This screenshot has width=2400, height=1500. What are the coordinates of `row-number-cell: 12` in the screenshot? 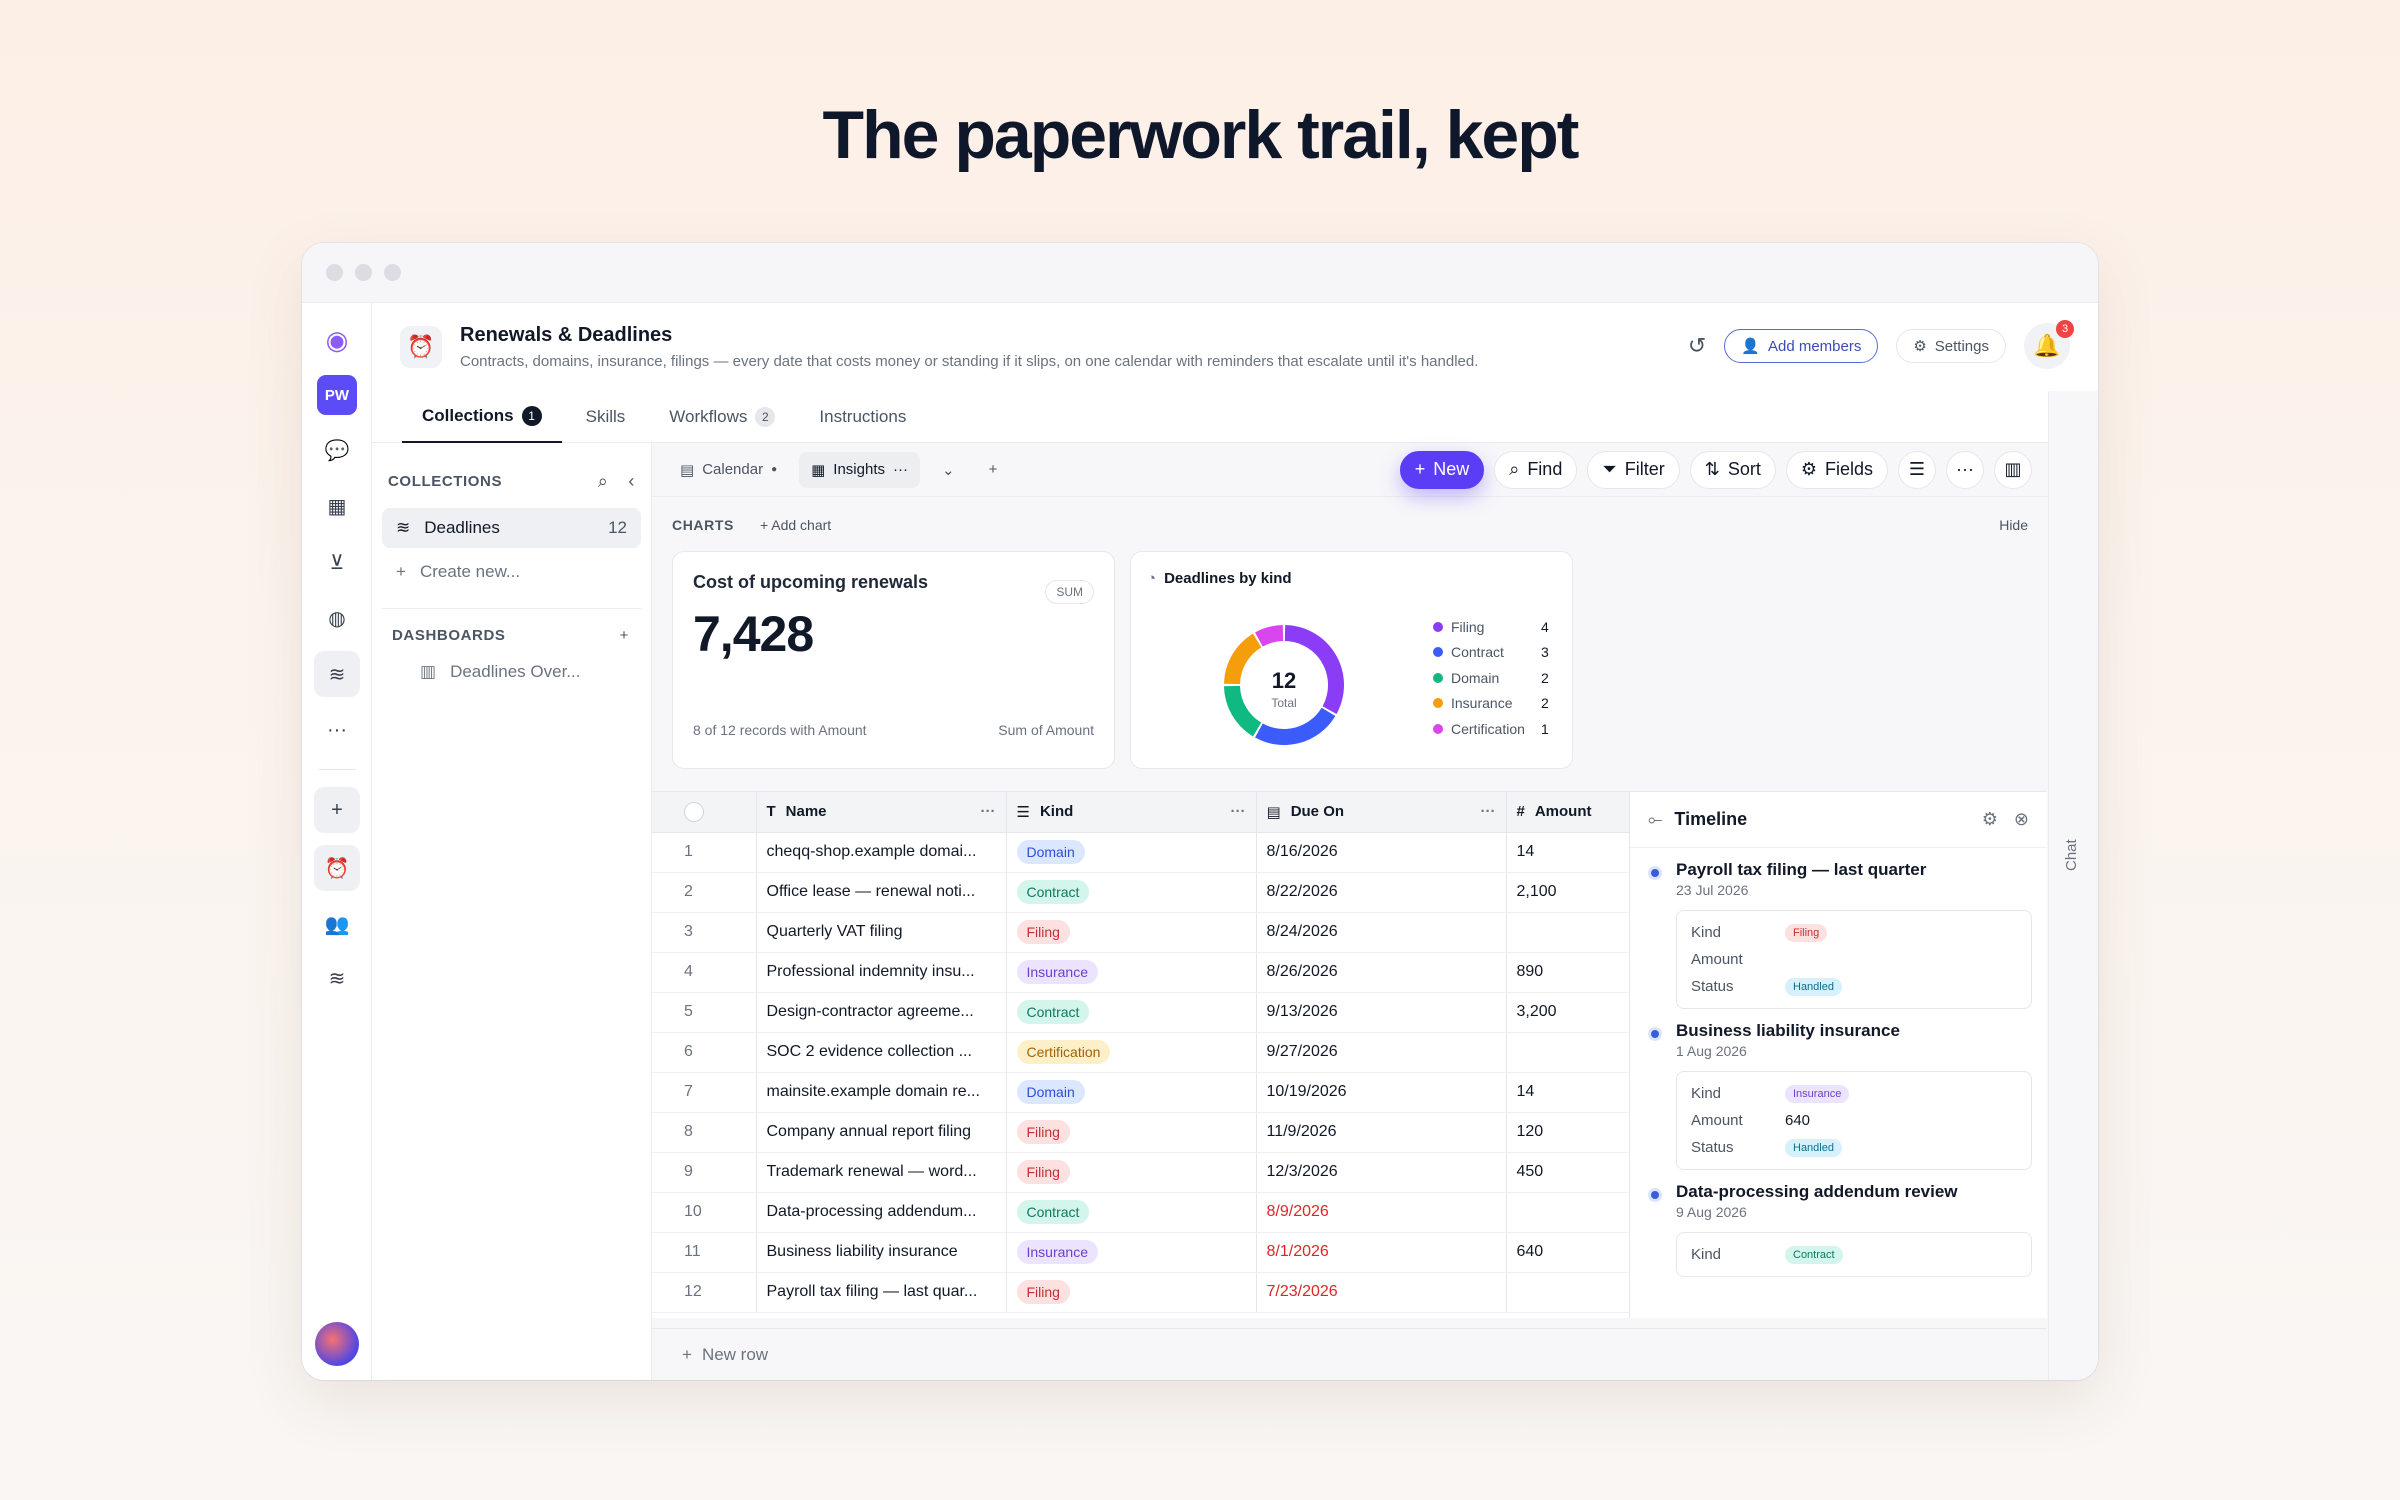 It's located at (704, 1292).